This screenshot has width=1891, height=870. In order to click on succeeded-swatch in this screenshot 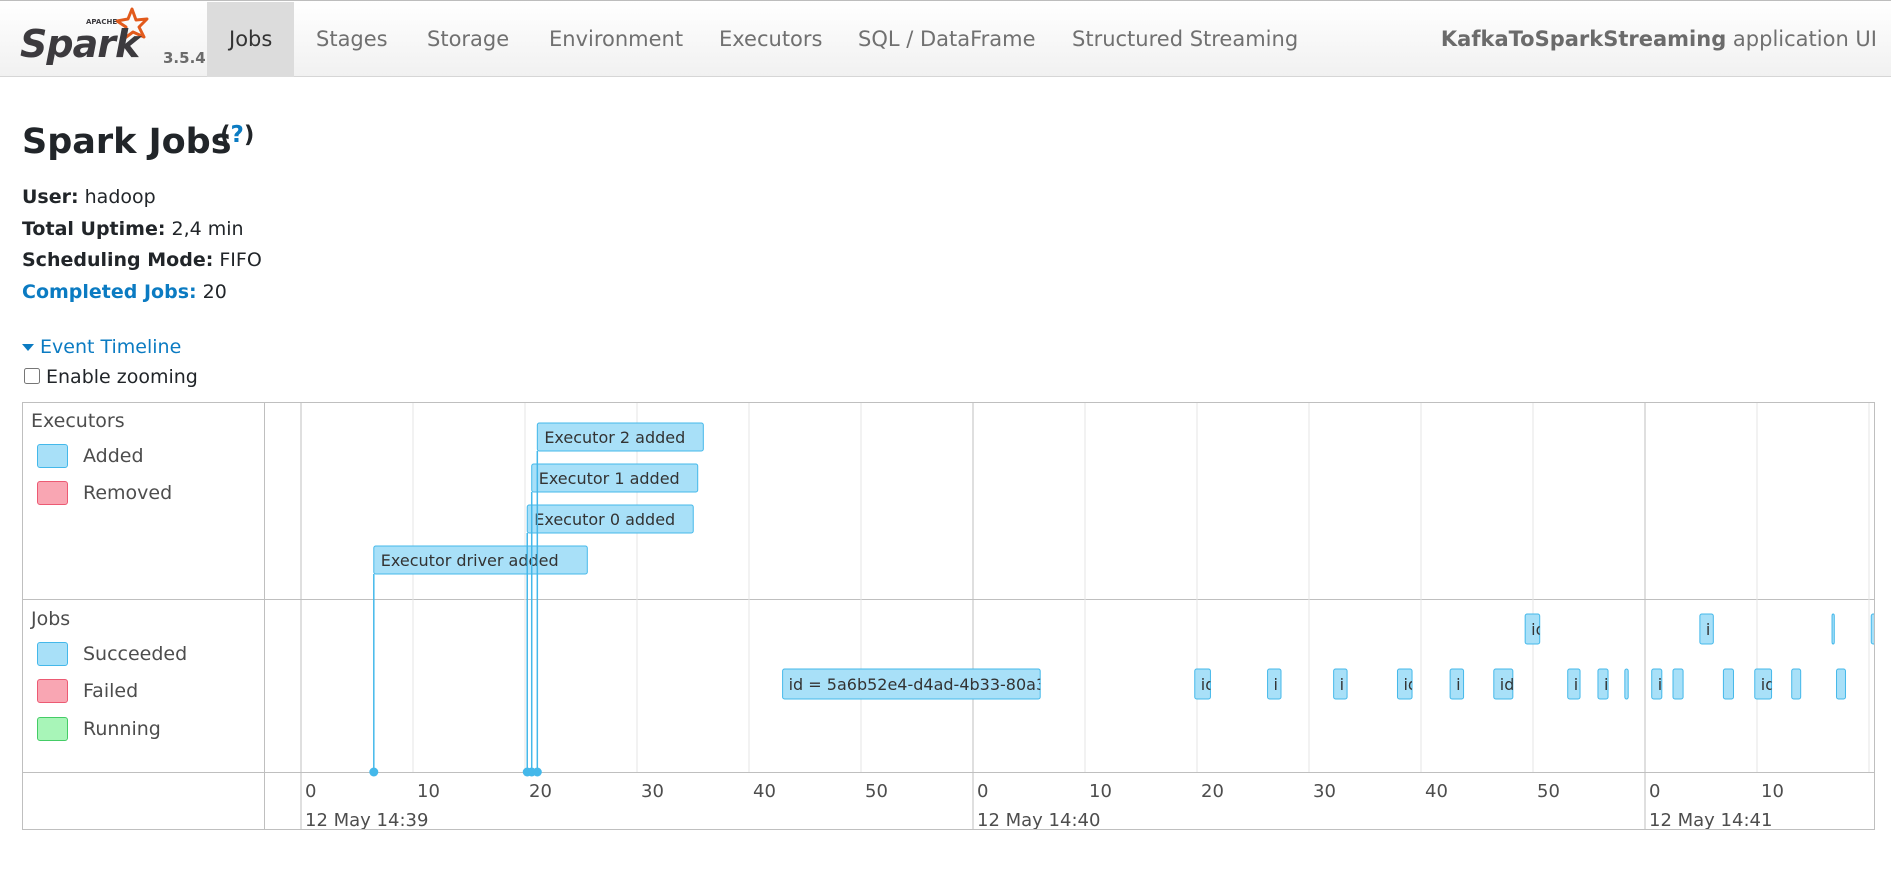, I will do `click(52, 654)`.